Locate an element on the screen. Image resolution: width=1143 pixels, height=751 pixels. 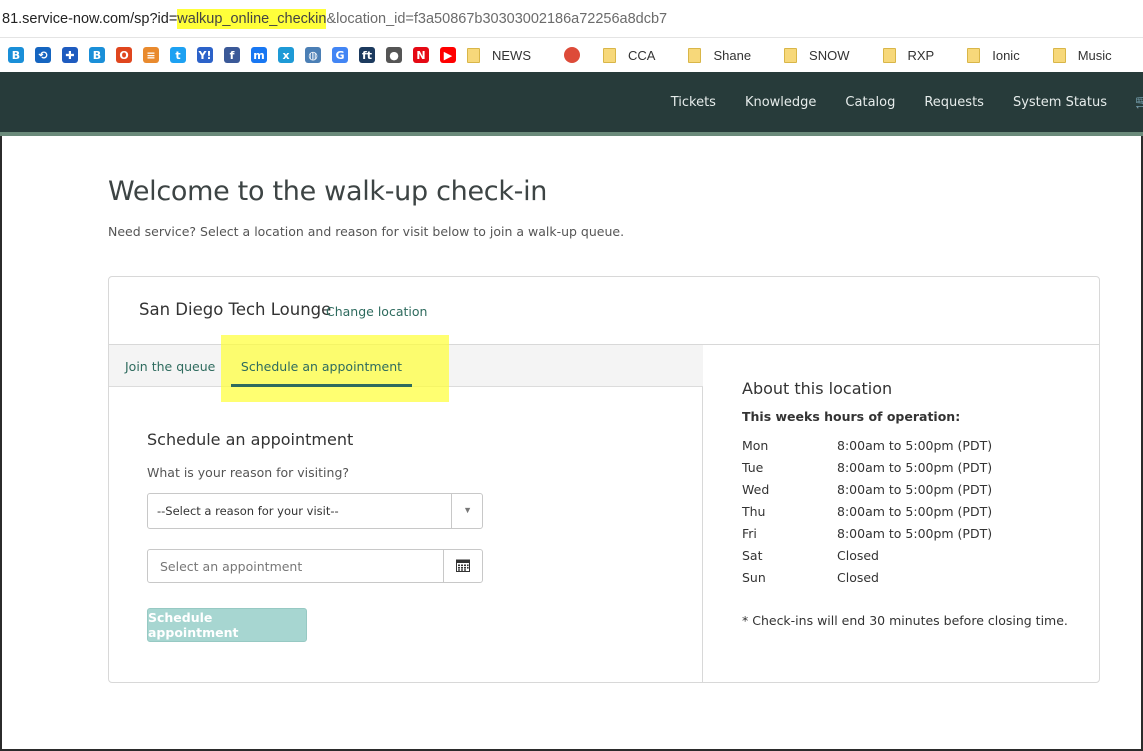
bookmark-netflix: N is located at coordinates (421, 55).